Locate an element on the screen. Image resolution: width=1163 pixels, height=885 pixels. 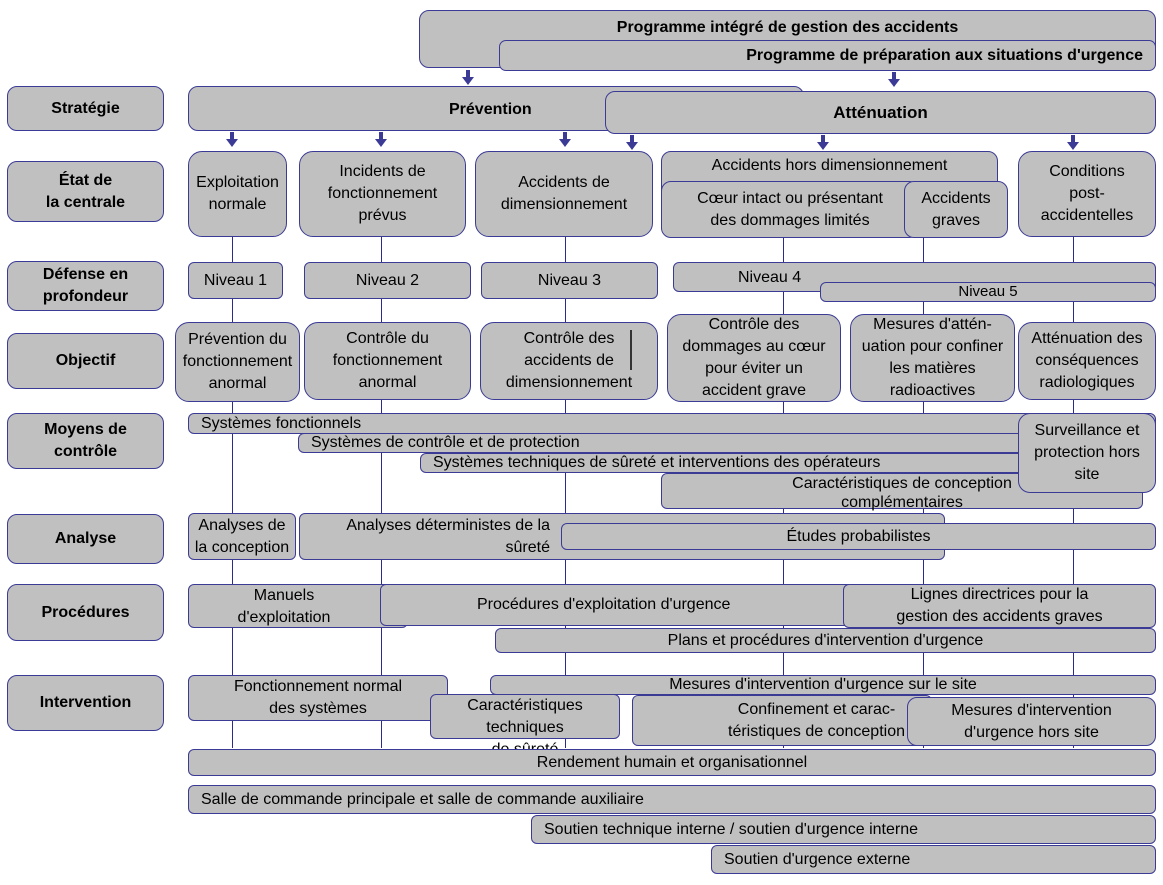
state-text: Exploitation is located at coordinates (237, 182).